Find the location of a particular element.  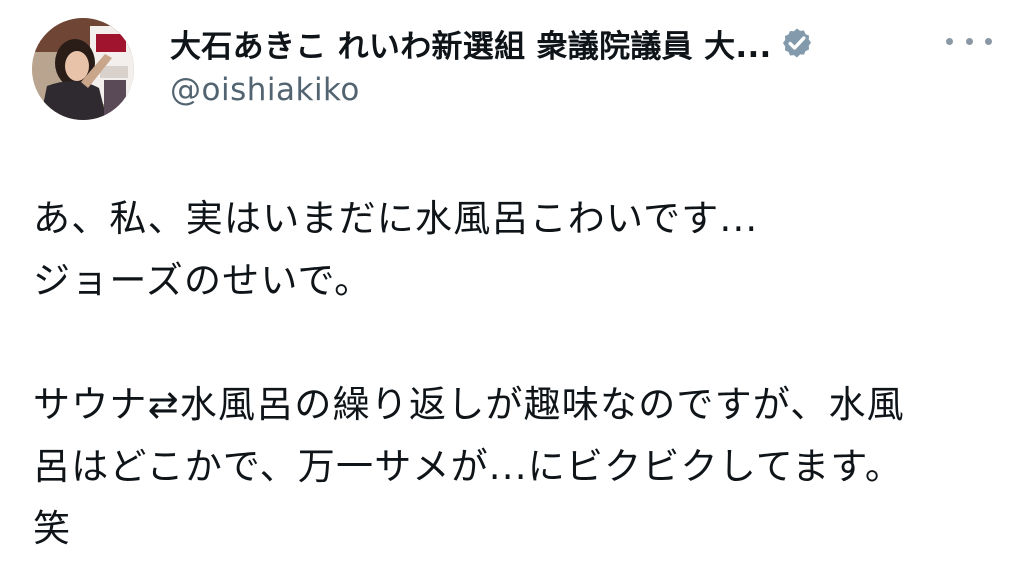

author-handle: @oishiakiko is located at coordinates (550, 90).